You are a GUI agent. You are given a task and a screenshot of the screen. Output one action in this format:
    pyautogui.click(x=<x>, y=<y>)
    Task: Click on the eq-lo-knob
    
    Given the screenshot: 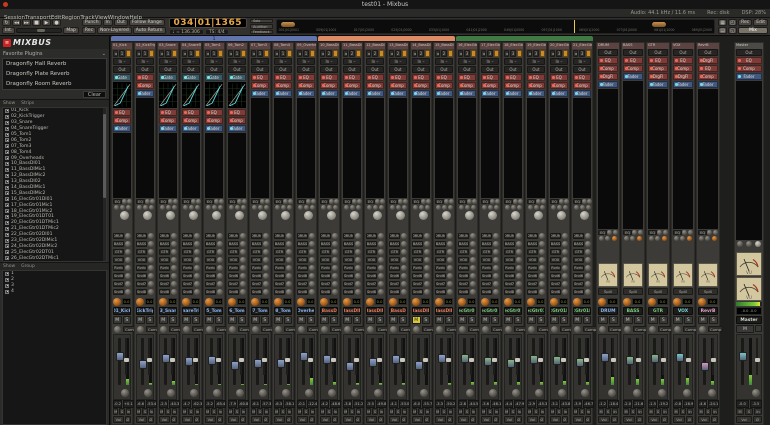 What is the action you would take?
    pyautogui.click(x=208, y=207)
    